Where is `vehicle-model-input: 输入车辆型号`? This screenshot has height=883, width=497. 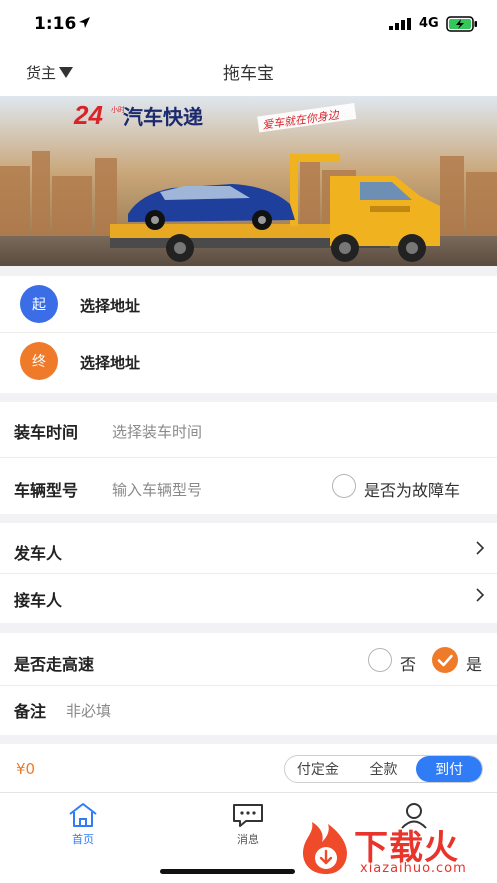
vehicle-model-input: 输入车辆型号 is located at coordinates (157, 489).